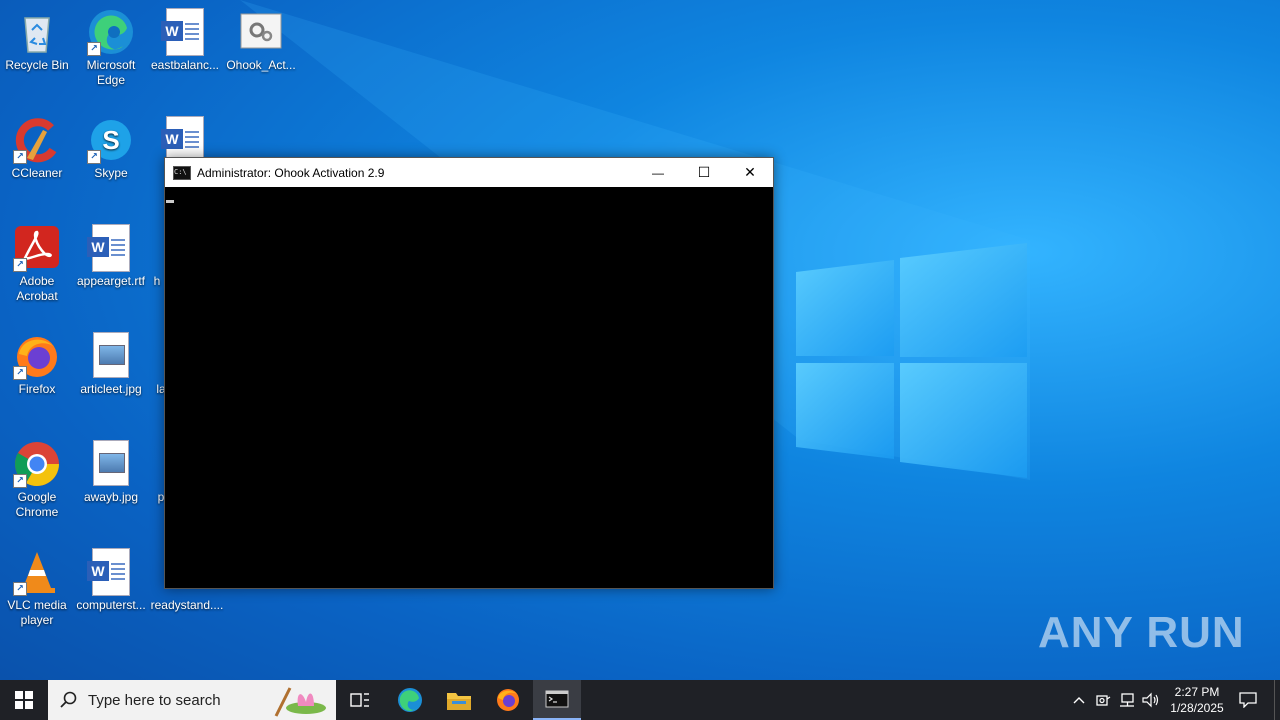  I want to click on taskbar: Type here to search 2:27 PM 1/28/2025, so click(640, 700).